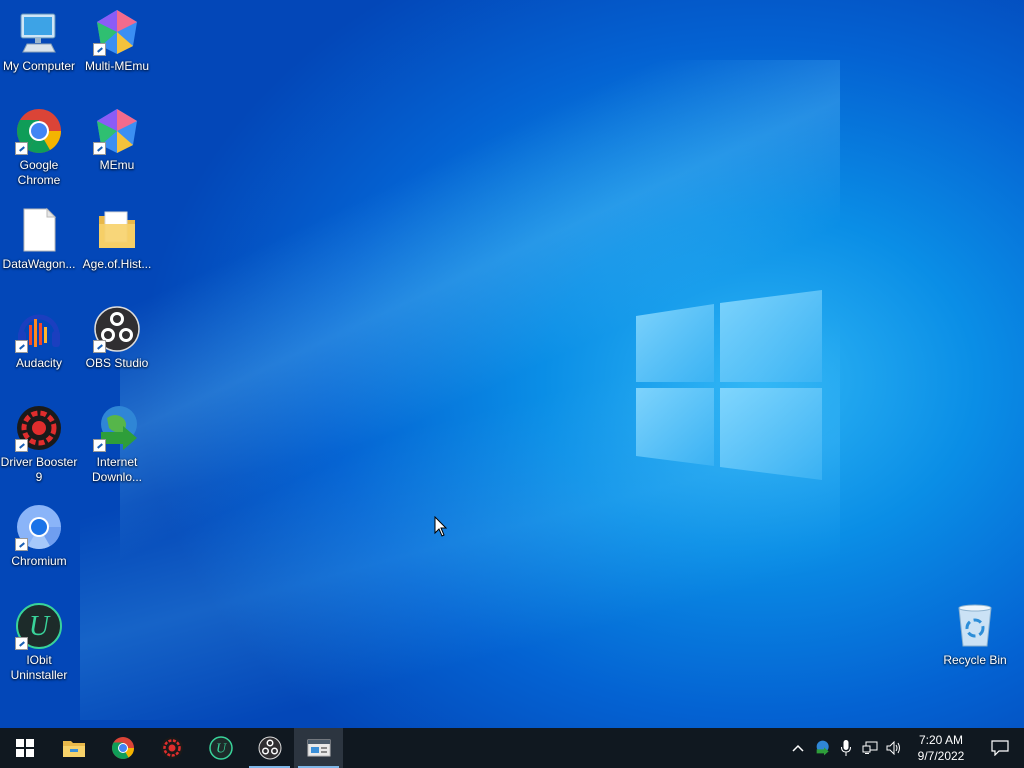  What do you see at coordinates (39, 66) in the screenshot?
I see `desktop-icon-label: My Computer` at bounding box center [39, 66].